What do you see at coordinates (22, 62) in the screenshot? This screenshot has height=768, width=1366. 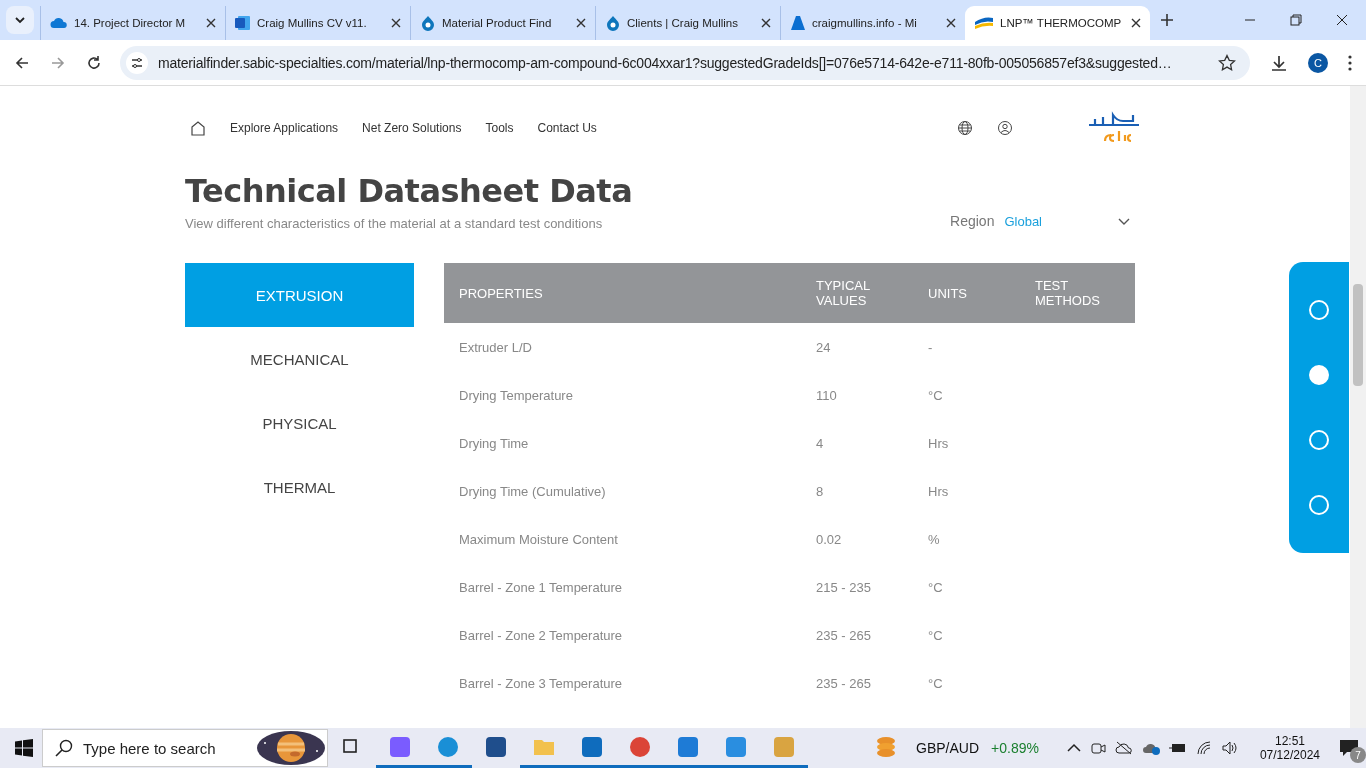 I see `back-icon` at bounding box center [22, 62].